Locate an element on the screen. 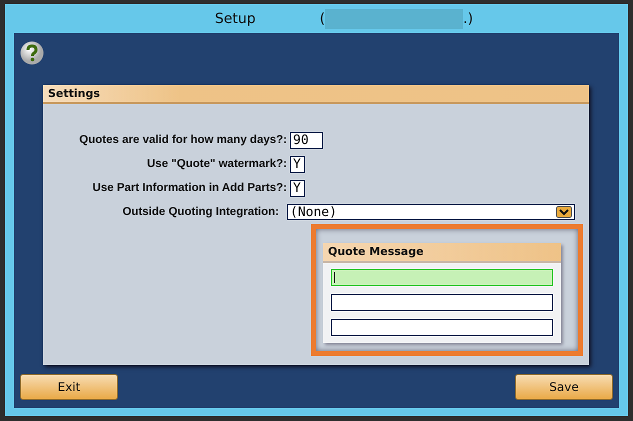  exit-button: Exit is located at coordinates (69, 387).